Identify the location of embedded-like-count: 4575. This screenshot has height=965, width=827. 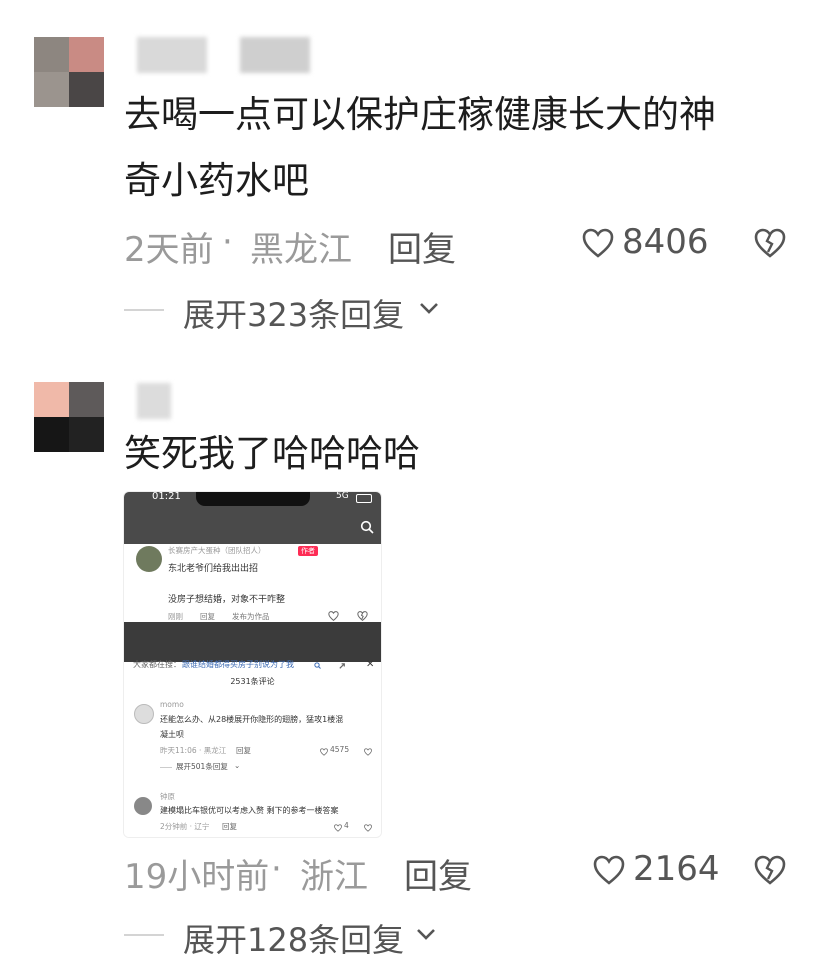
(340, 749).